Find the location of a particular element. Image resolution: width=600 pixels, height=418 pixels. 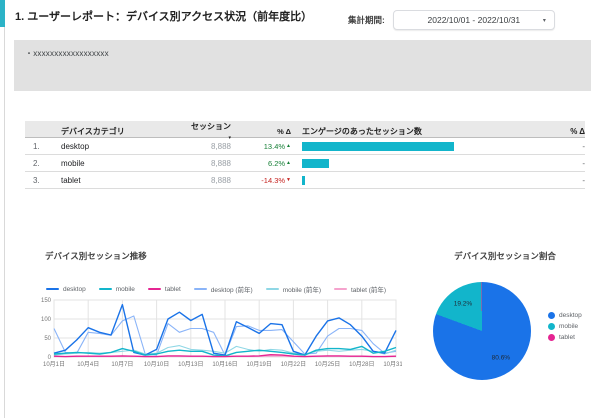

pie-chart: 80.6% 19.2% is located at coordinates (482, 331).